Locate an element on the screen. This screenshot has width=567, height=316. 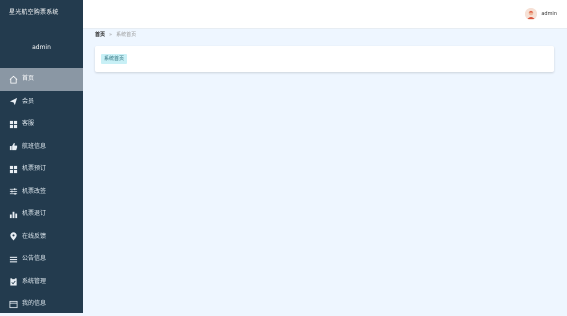
paper-plane-icon is located at coordinates (13, 101).